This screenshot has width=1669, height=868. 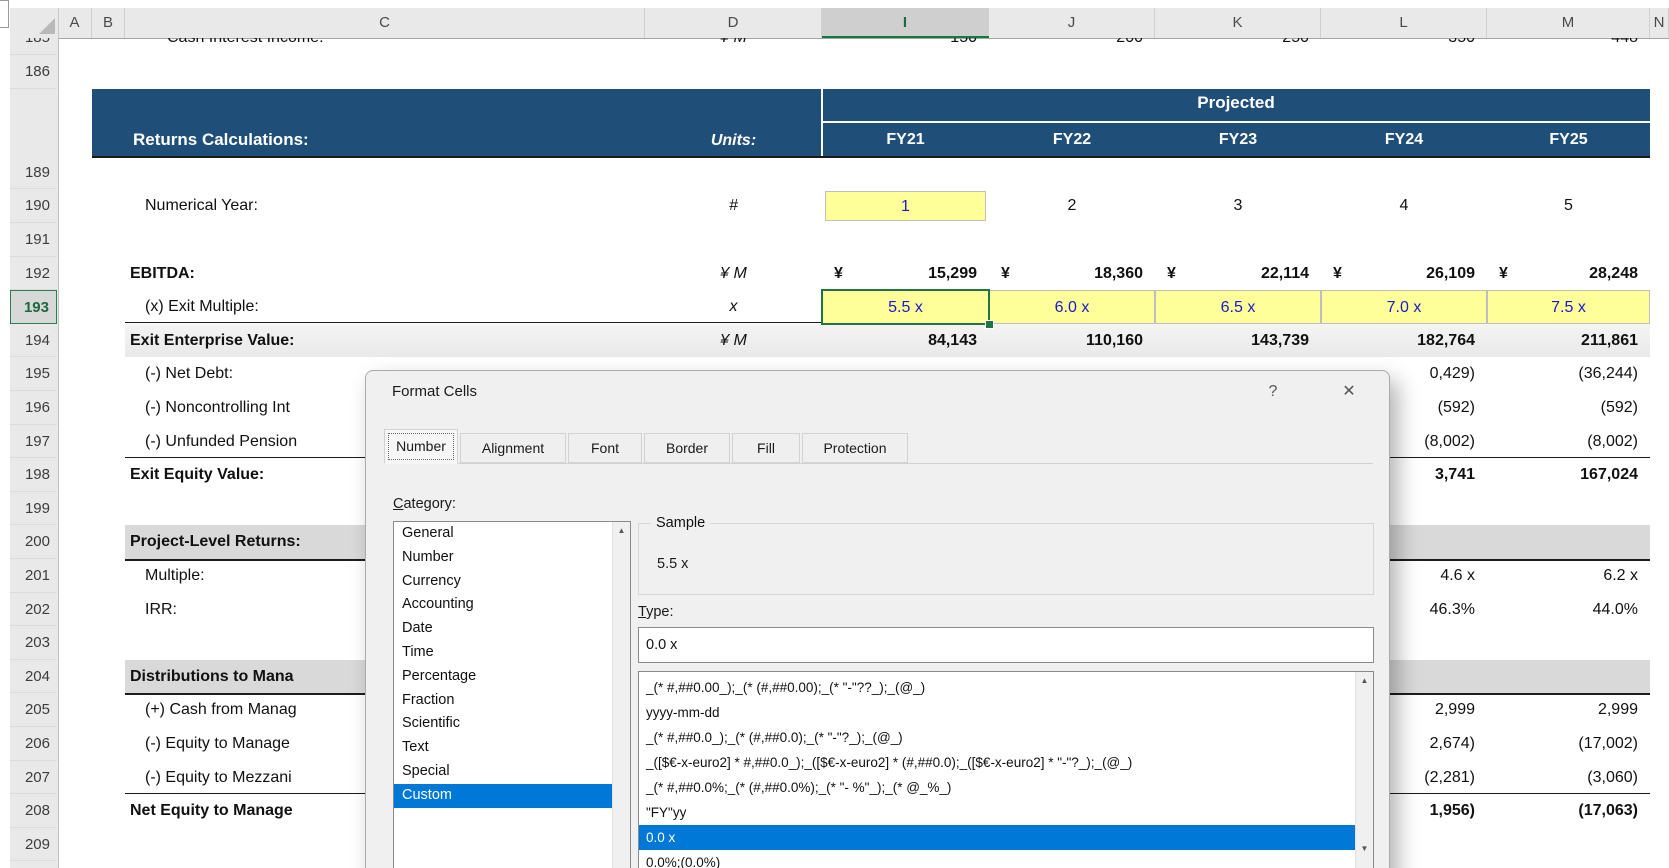 I want to click on cell-J192: ¥18,360, so click(x=1072, y=274).